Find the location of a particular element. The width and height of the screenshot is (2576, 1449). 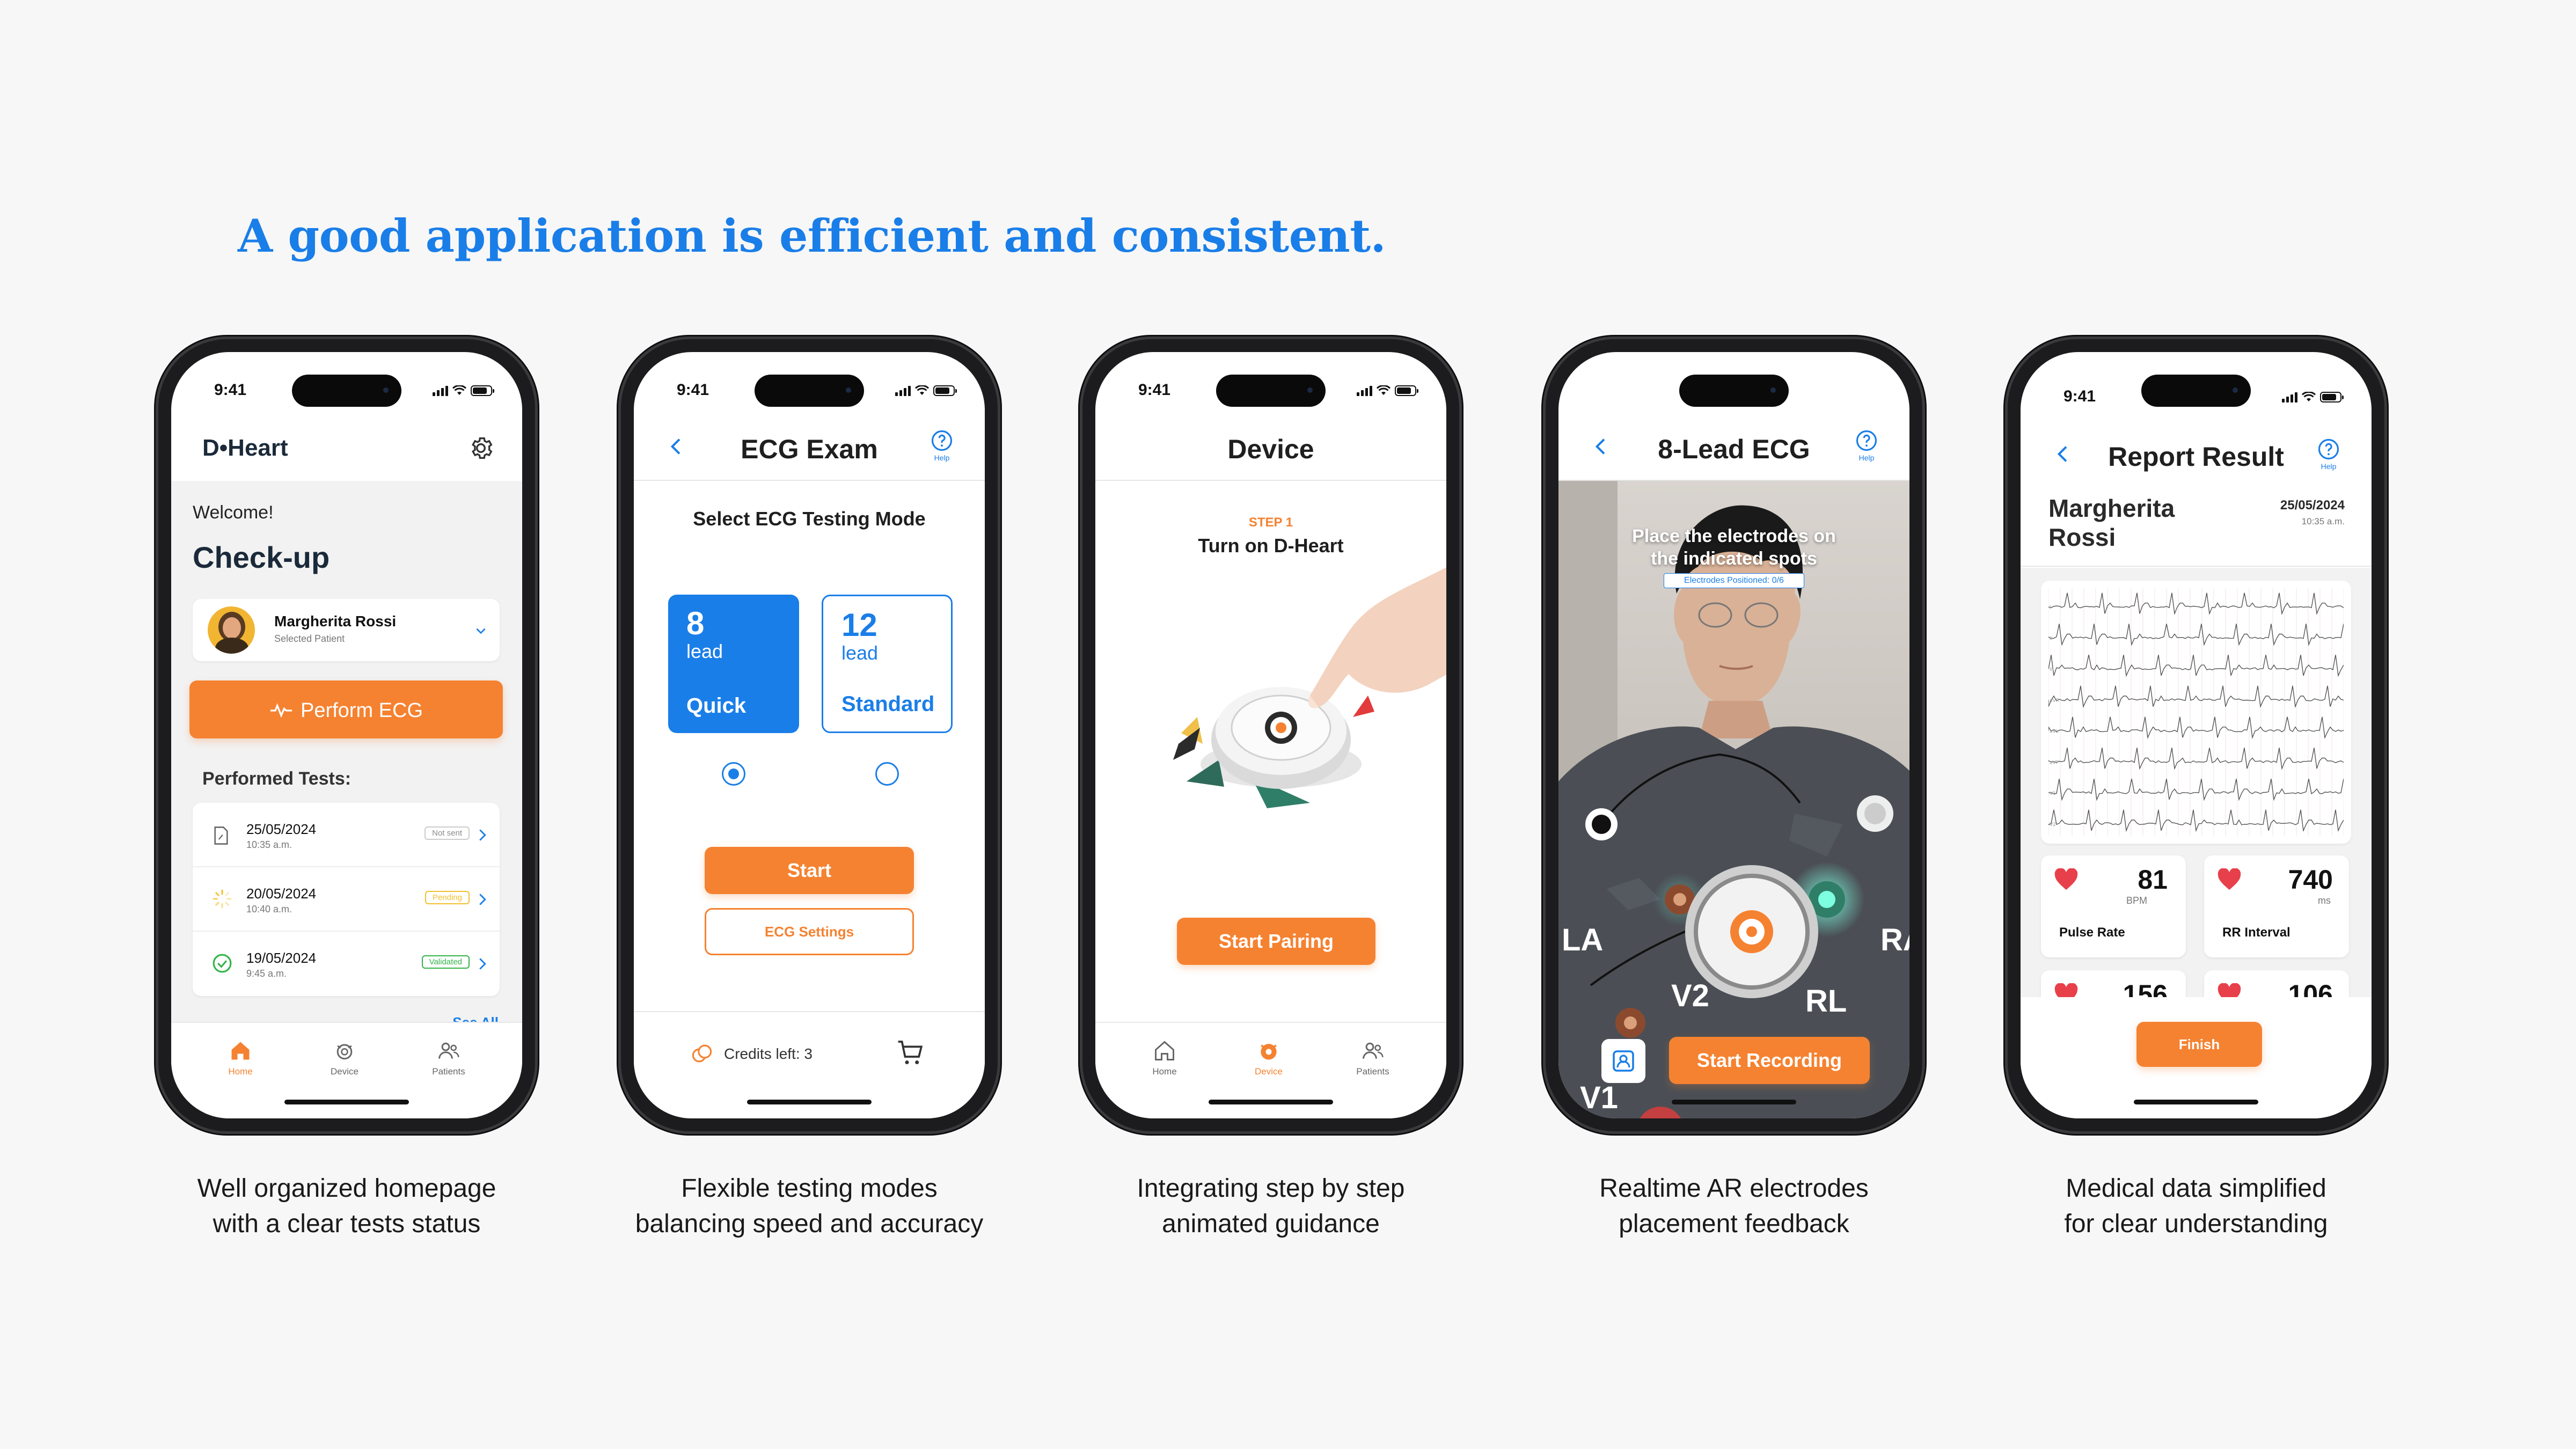

caption-line: Integrating step by step is located at coordinates (1271, 1188).